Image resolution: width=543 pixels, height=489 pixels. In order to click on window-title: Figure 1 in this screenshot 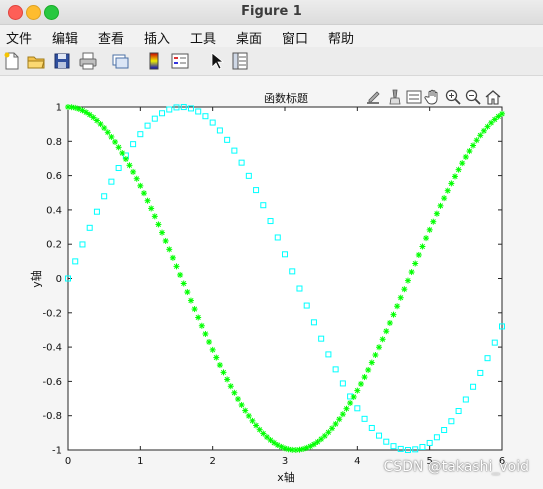, I will do `click(271, 11)`.